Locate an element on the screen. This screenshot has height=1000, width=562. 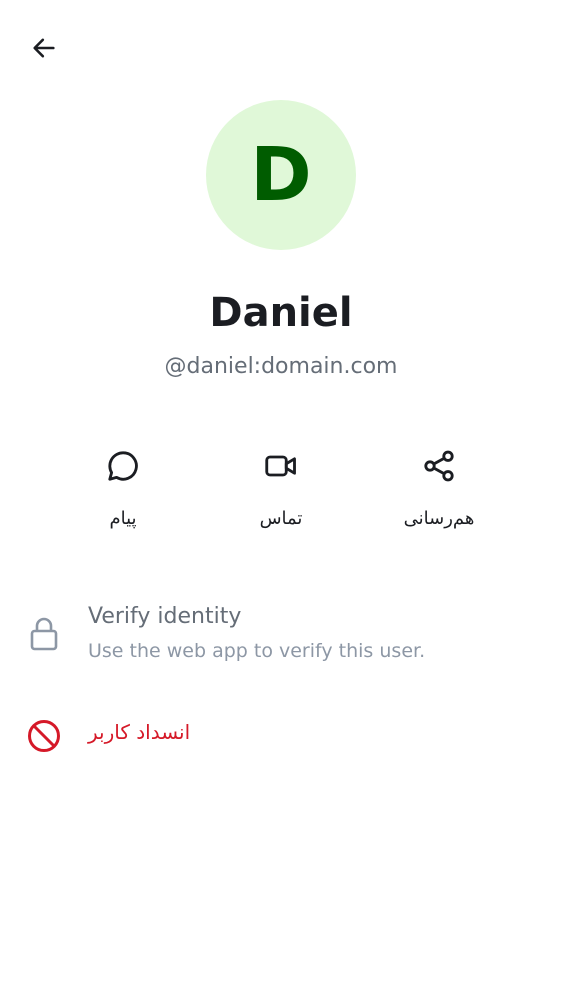
share-icon is located at coordinates (439, 466).